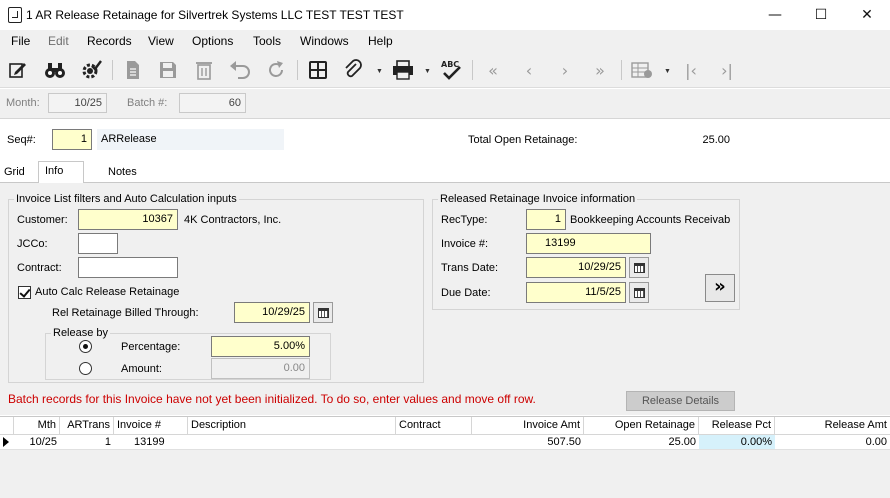 The width and height of the screenshot is (890, 498). What do you see at coordinates (529, 70) in the screenshot?
I see `previous-record-icon: ‹` at bounding box center [529, 70].